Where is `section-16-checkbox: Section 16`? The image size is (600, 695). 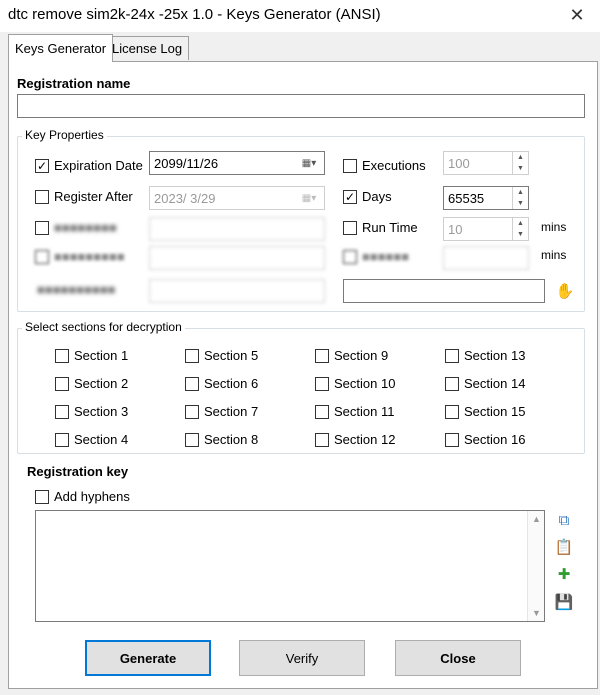 section-16-checkbox: Section 16 is located at coordinates (485, 439).